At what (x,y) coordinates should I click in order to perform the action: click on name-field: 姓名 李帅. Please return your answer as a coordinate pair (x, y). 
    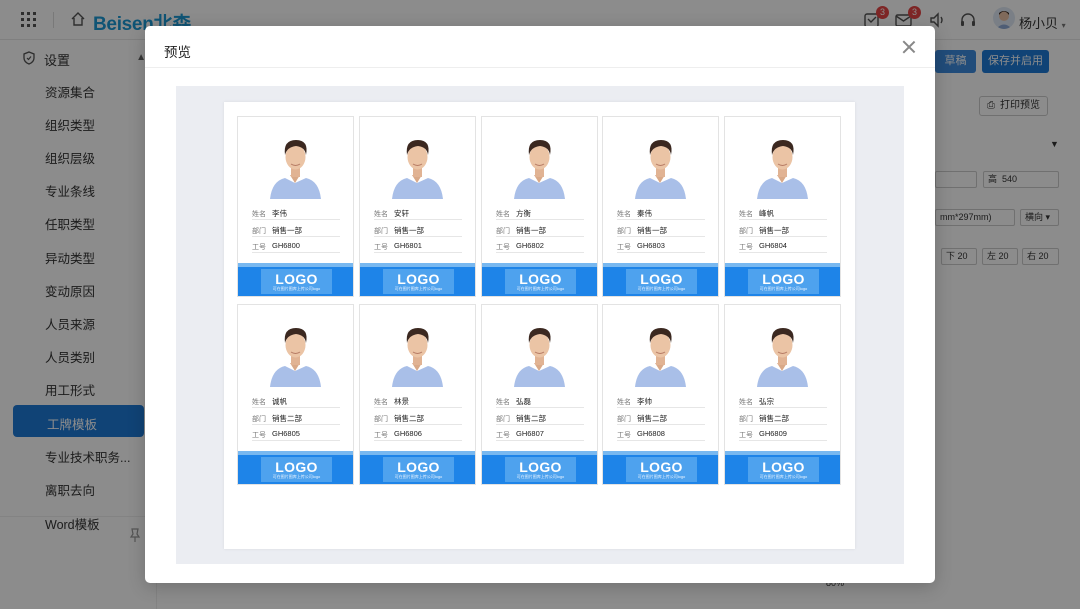
    Looking at the image, I should click on (661, 401).